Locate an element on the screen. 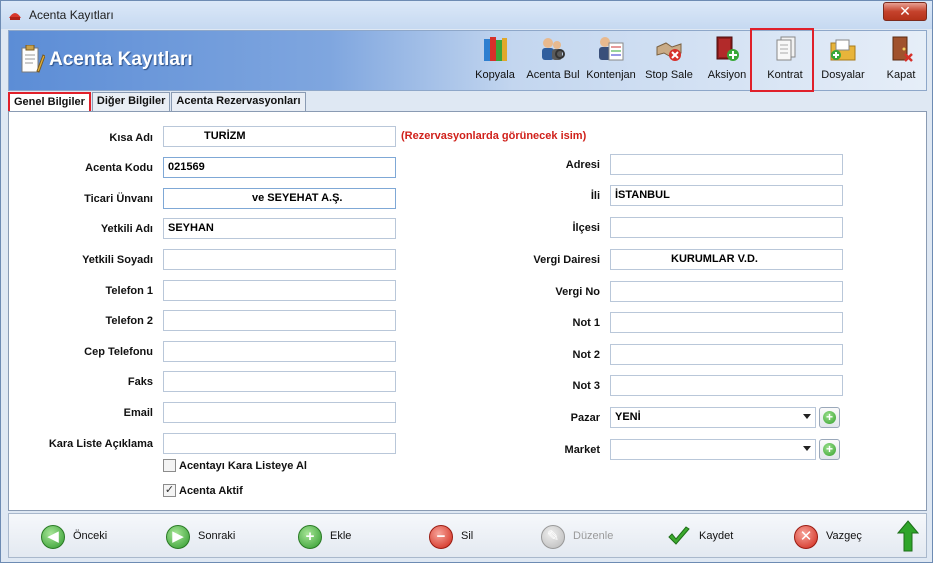  copy-label: Kopyala is located at coordinates (495, 75).